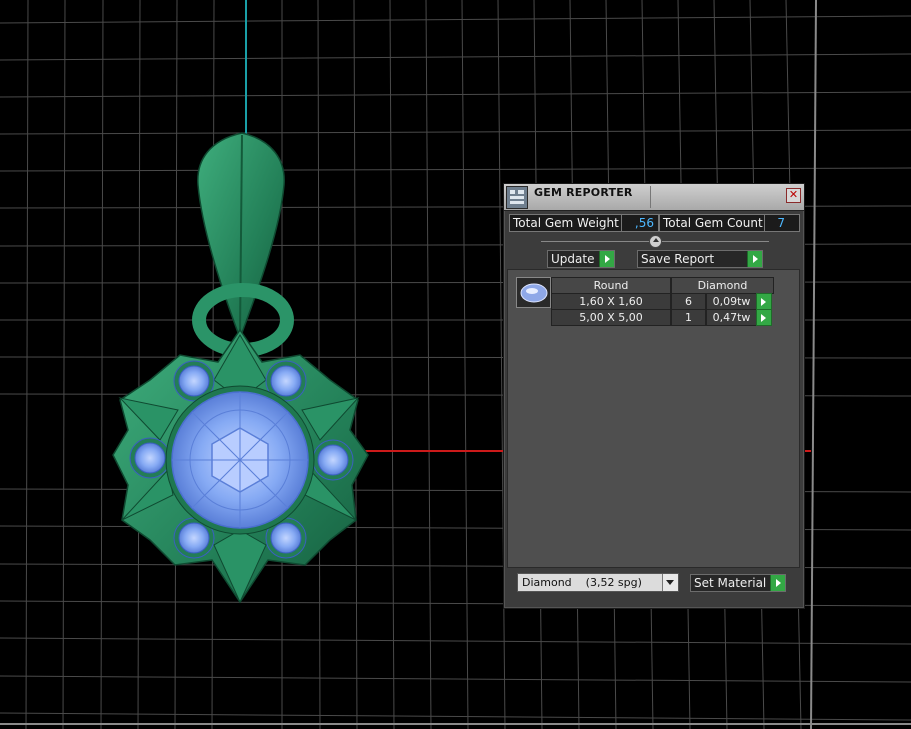 The width and height of the screenshot is (911, 729). I want to click on material-select-value: Diamond (3,52 spg), so click(582, 582).